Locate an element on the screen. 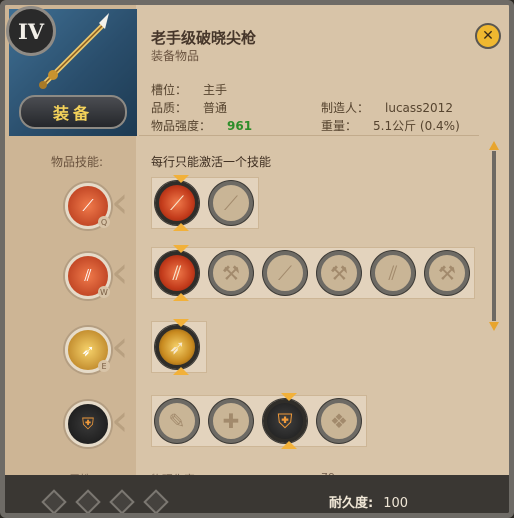 Image resolution: width=514 pixels, height=518 pixels. scroll-track is located at coordinates (494, 236).